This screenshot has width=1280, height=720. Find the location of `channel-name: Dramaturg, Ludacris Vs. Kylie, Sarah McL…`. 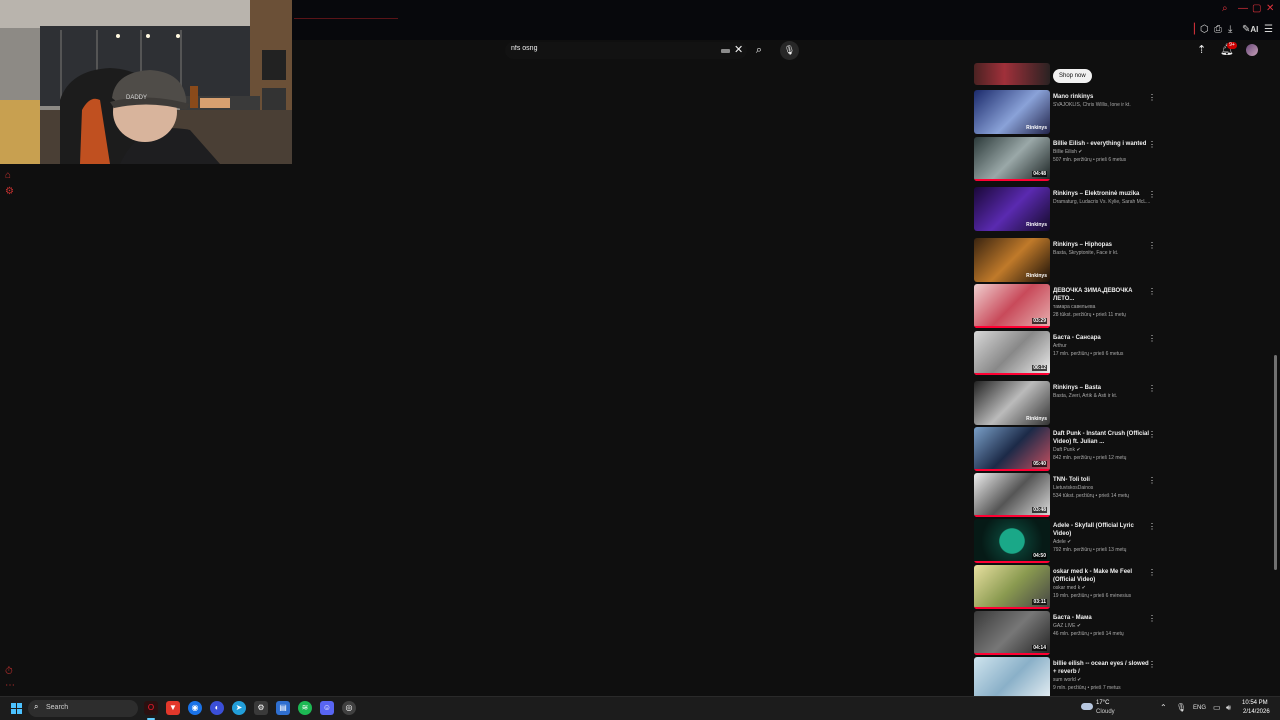

channel-name: Dramaturg, Ludacris Vs. Kylie, Sarah McL… is located at coordinates (1103, 202).